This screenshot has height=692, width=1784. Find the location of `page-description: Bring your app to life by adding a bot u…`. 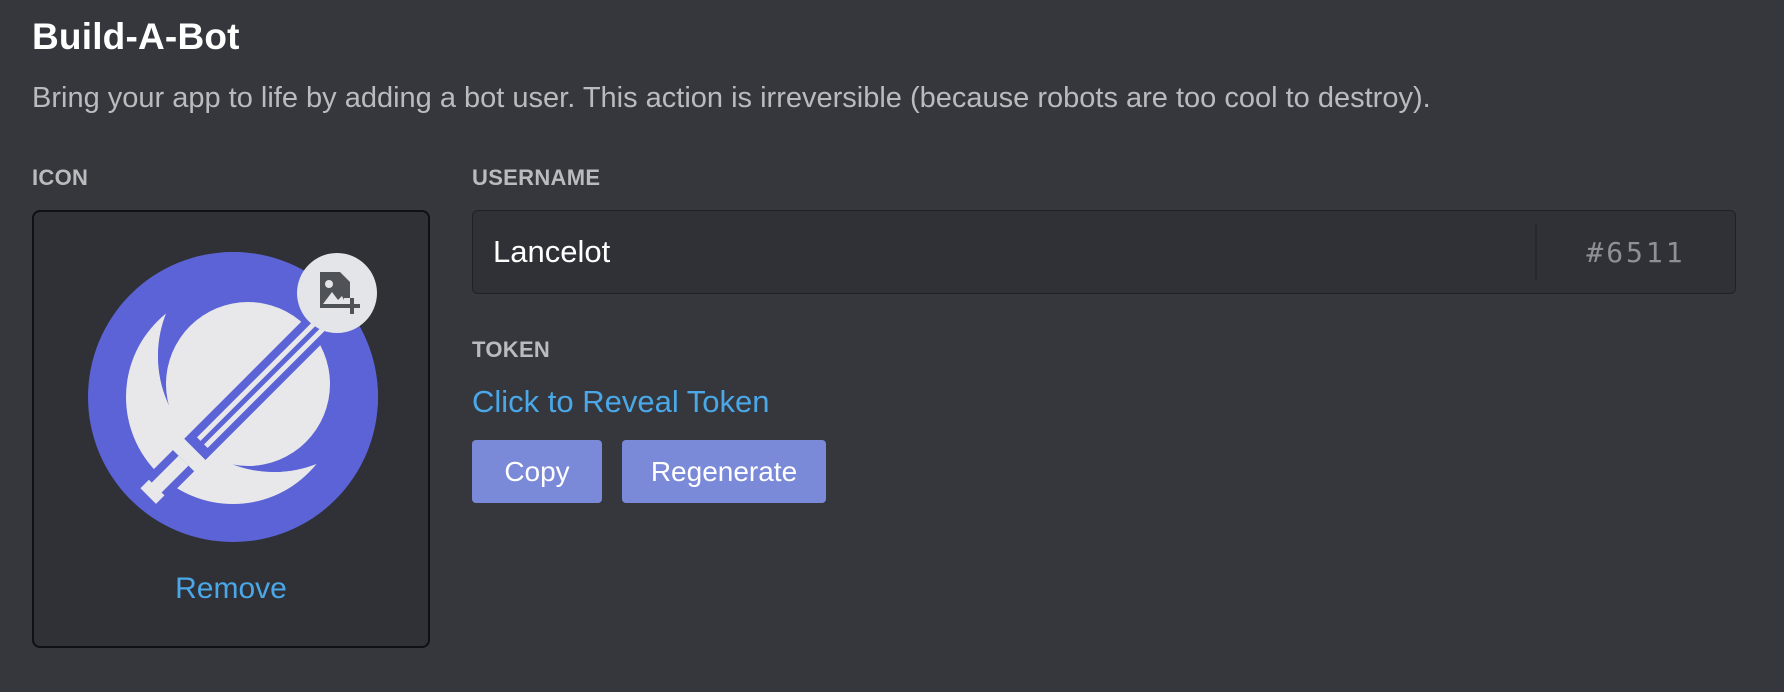

page-description: Bring your app to life by adding a bot u… is located at coordinates (731, 98).